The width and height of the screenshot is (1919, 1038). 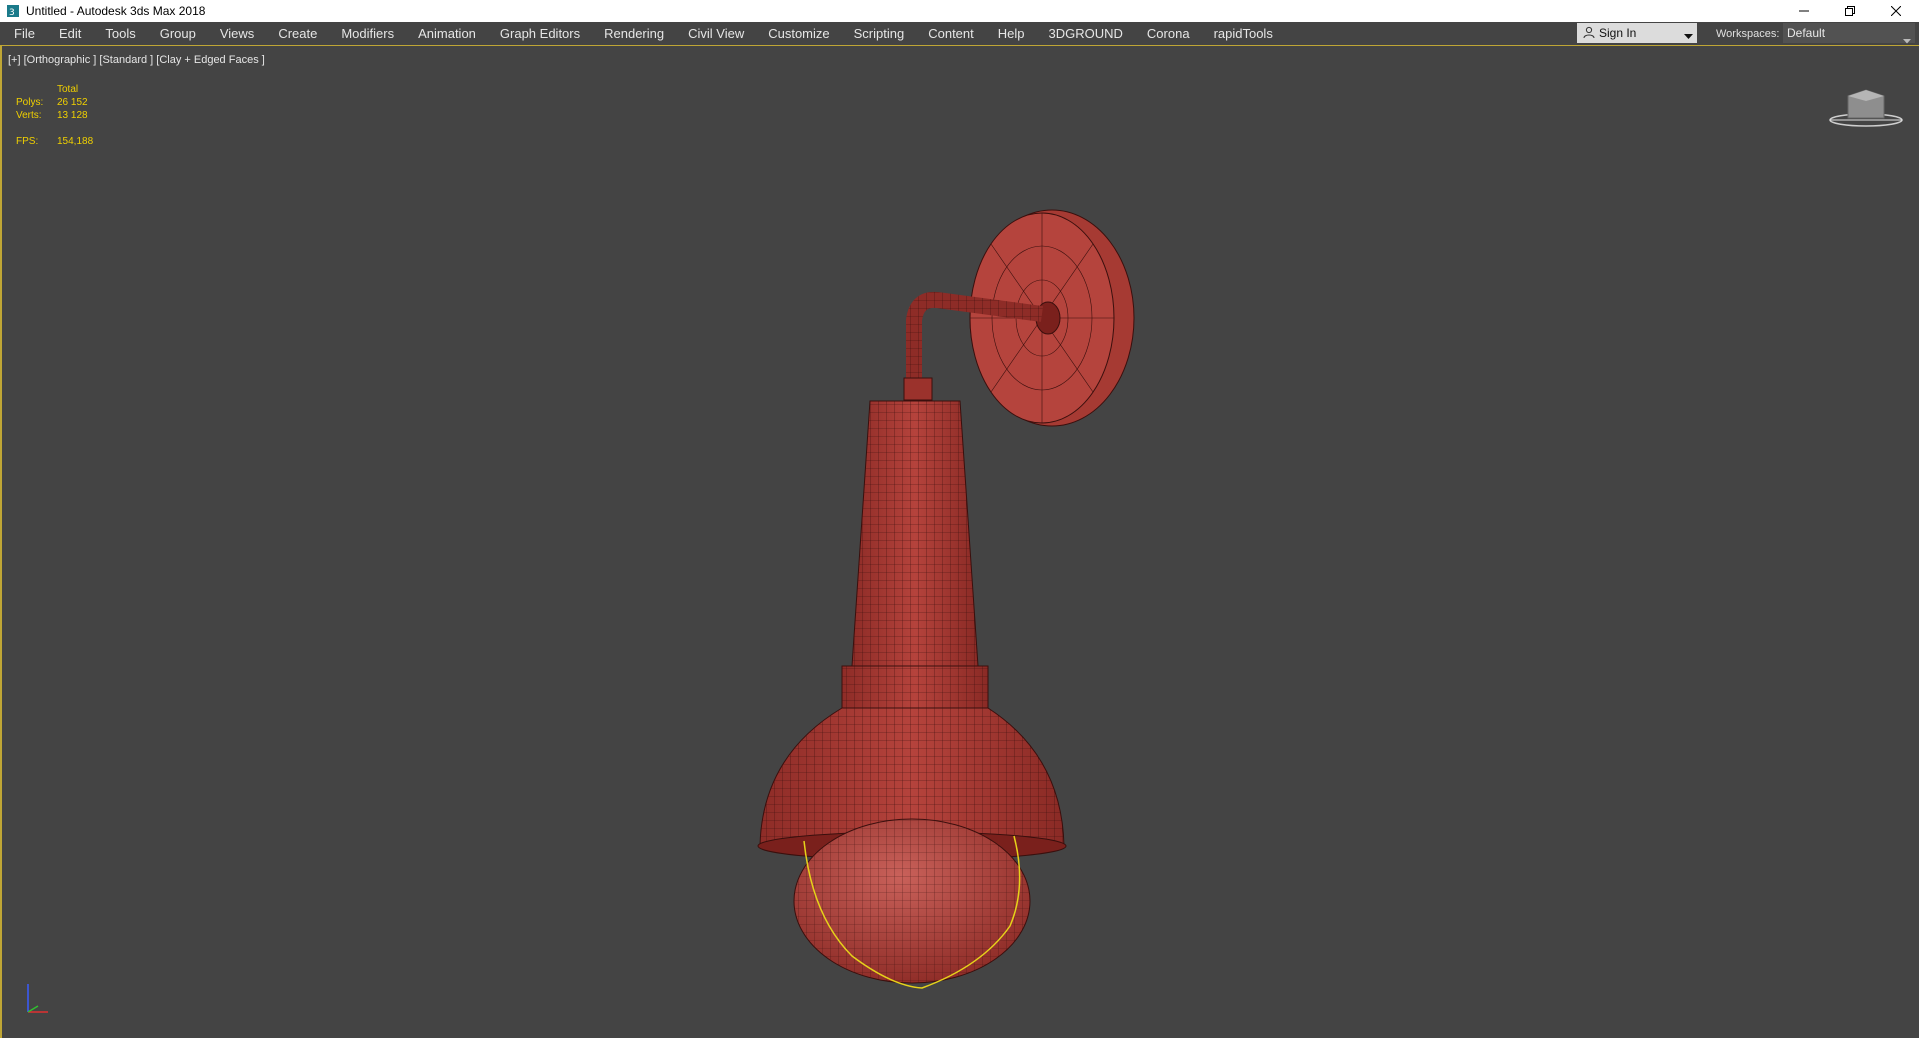 I want to click on 3dsmax-logo-icon: 3, so click(x=13, y=11).